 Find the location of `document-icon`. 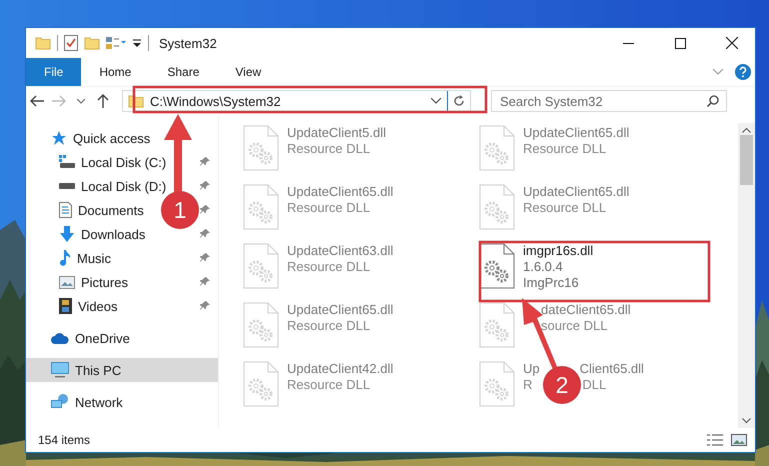

document-icon is located at coordinates (65, 210).